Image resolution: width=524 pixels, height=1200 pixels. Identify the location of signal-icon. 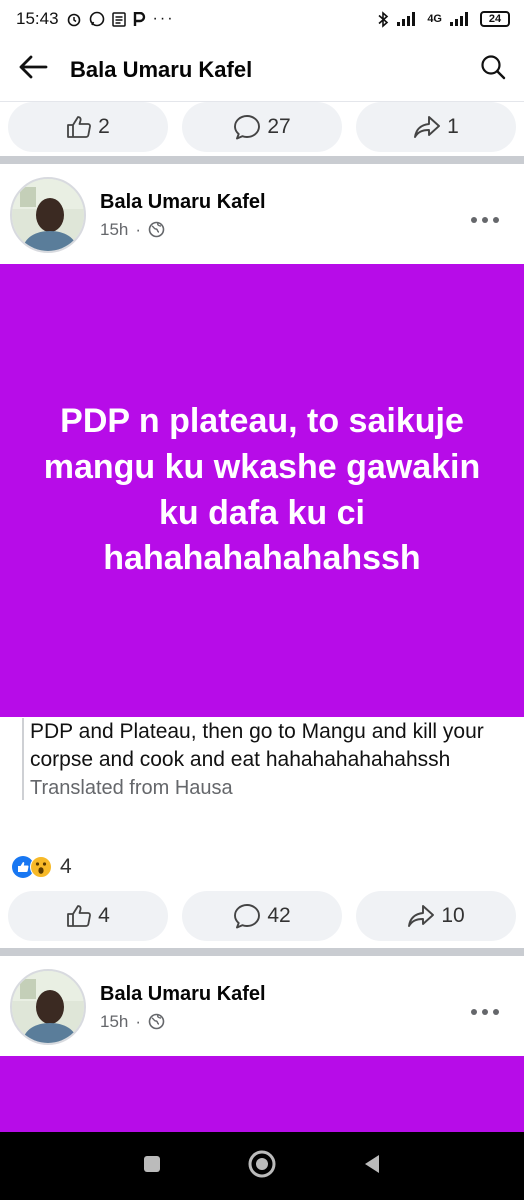
(406, 19).